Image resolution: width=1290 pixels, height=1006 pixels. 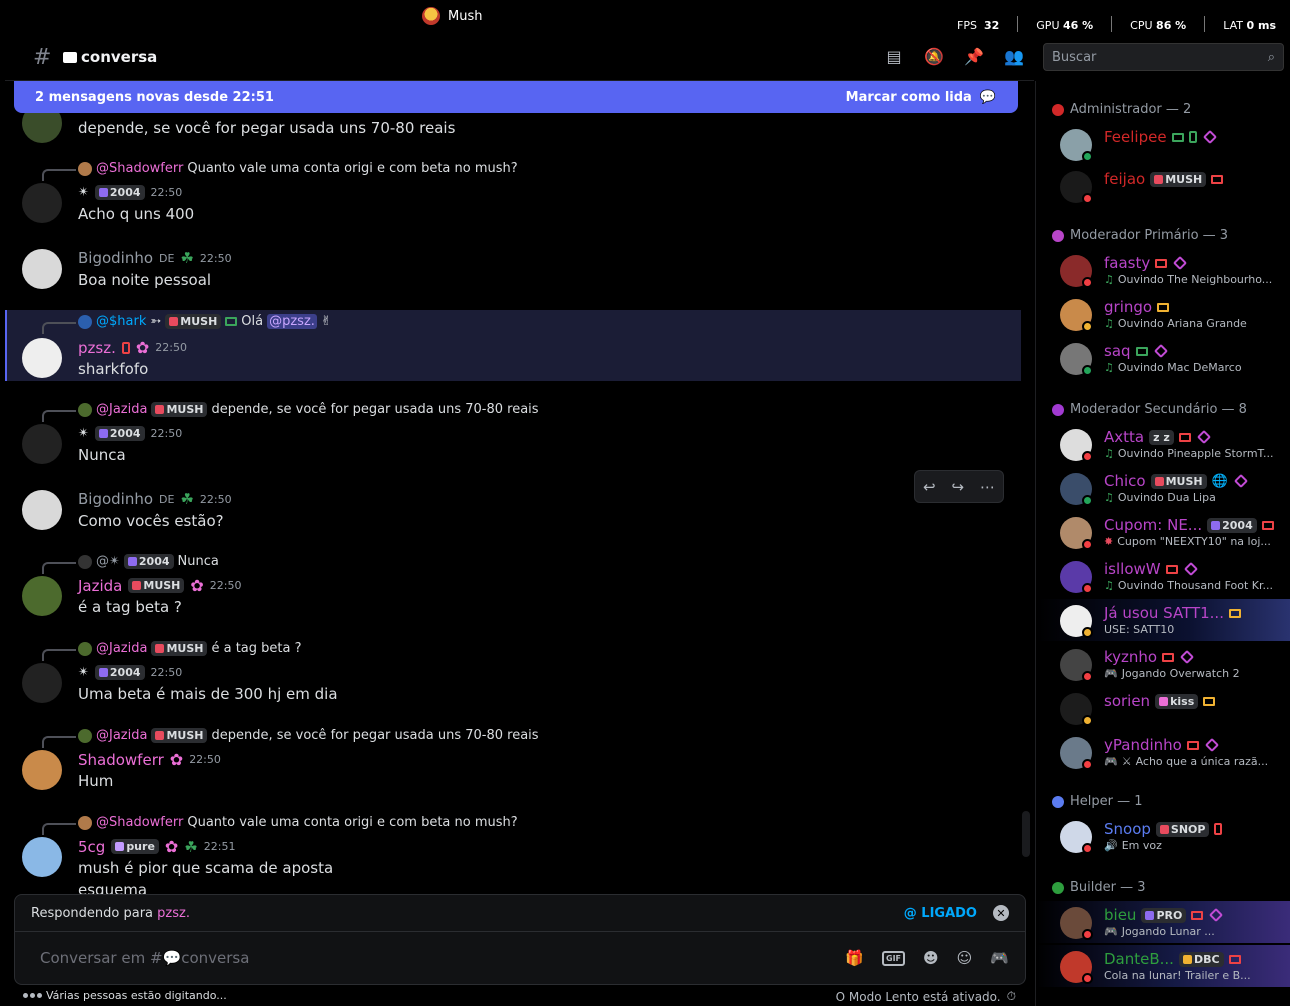 What do you see at coordinates (121, 760) in the screenshot?
I see `username: Shadowferr` at bounding box center [121, 760].